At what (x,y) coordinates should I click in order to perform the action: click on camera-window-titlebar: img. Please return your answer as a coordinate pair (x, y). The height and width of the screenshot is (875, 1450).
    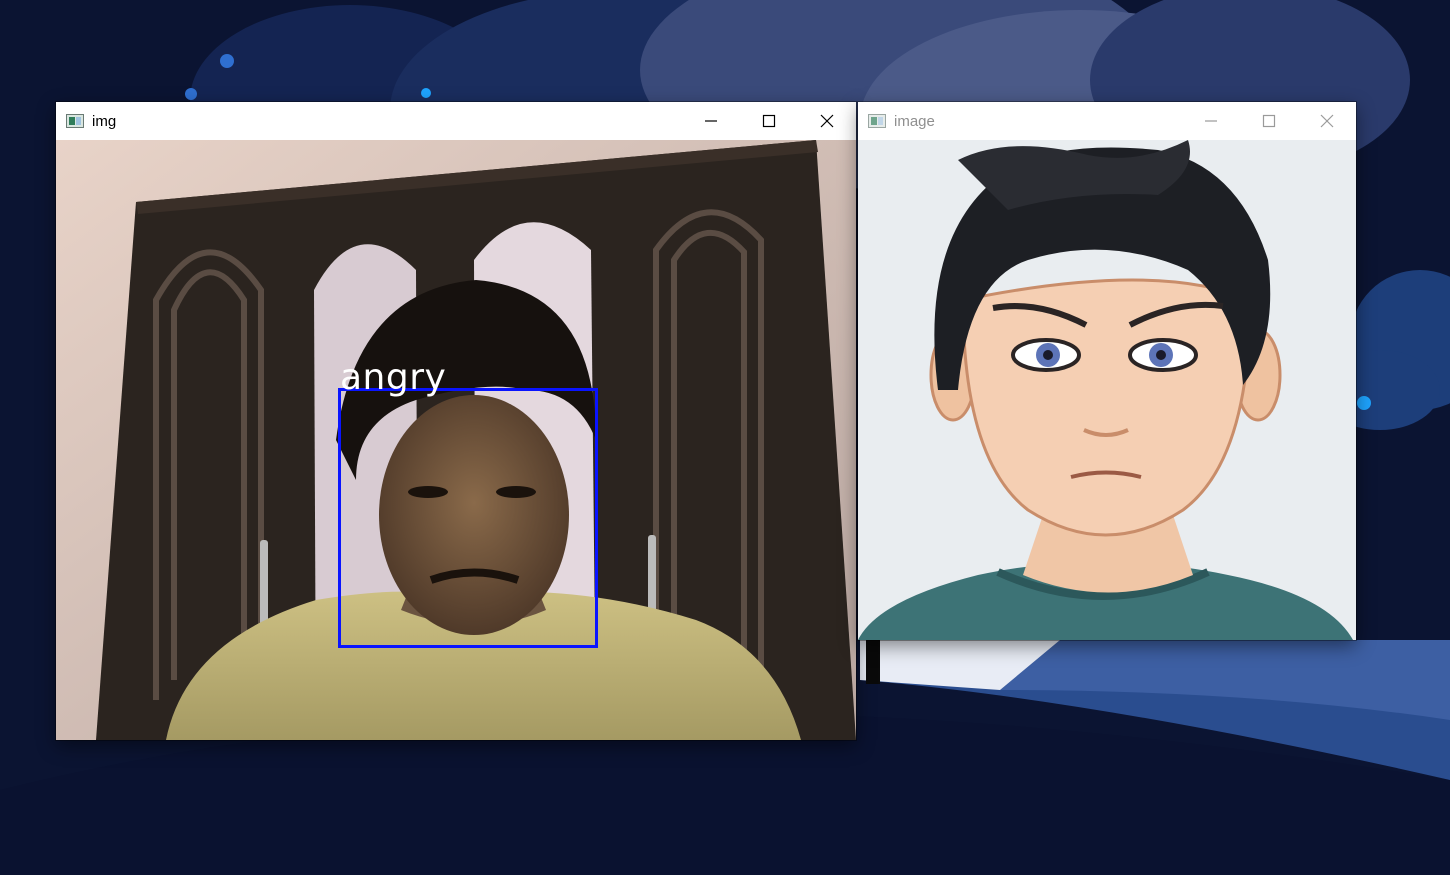
    Looking at the image, I should click on (456, 121).